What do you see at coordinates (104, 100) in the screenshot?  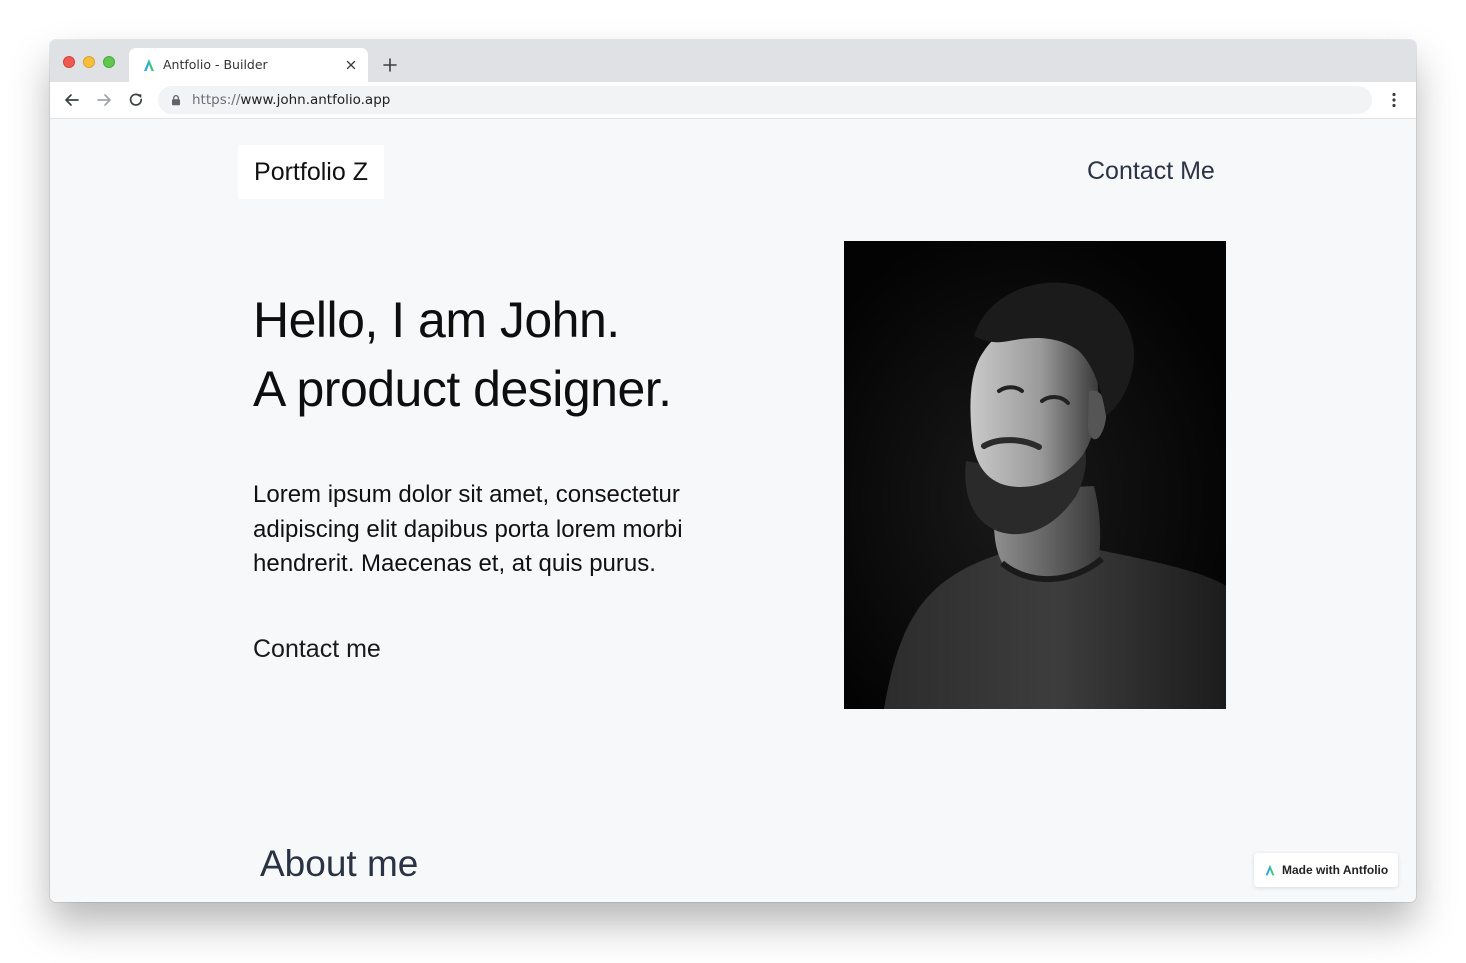 I see `arrow-right-icon` at bounding box center [104, 100].